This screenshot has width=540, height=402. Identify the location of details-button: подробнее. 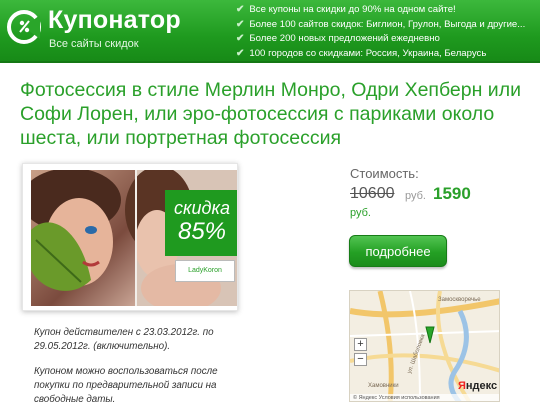
(398, 251).